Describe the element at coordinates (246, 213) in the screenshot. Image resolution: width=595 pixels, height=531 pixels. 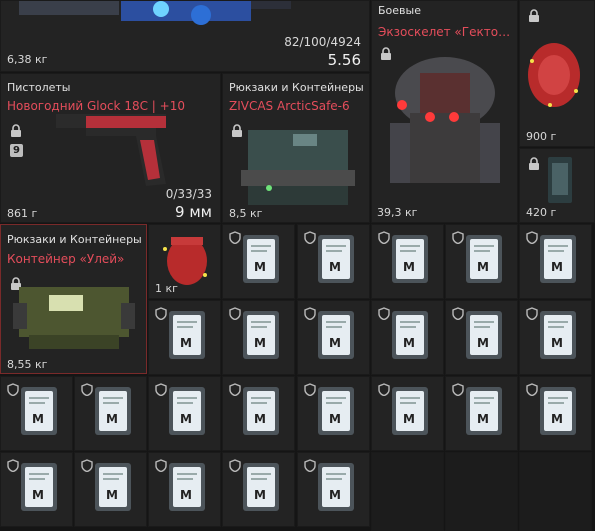
I see `backpack1-weight: 8,5 кг` at that location.